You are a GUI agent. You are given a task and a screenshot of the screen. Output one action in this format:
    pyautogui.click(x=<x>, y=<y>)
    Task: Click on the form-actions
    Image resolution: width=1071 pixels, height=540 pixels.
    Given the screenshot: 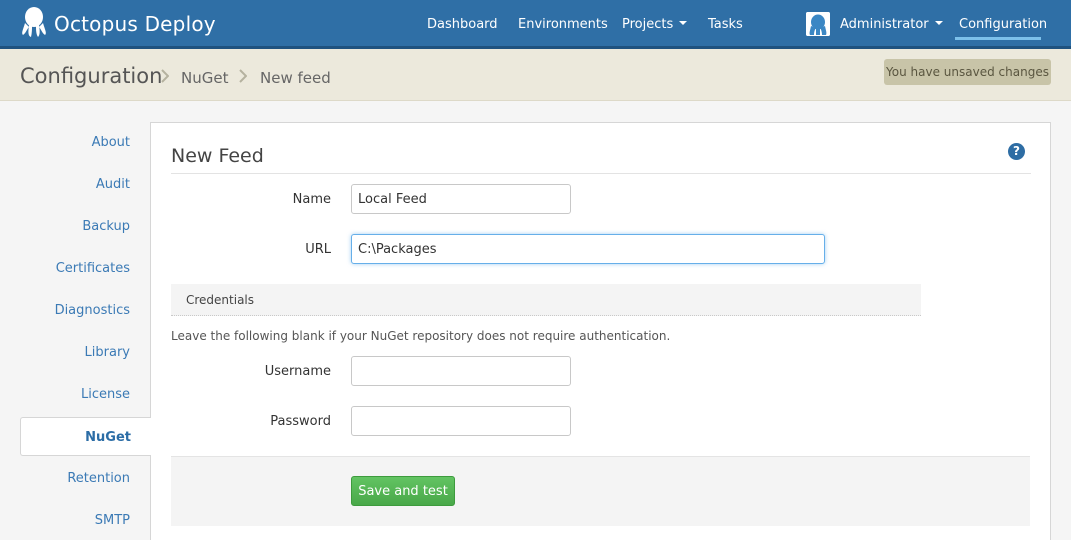 What is the action you would take?
    pyautogui.click(x=600, y=491)
    